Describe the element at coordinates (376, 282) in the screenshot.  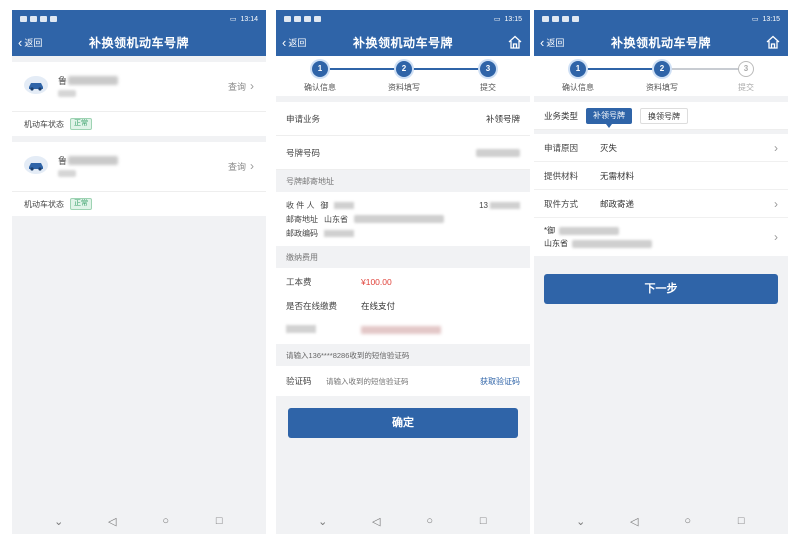
I see `fee-value: ¥100.00` at that location.